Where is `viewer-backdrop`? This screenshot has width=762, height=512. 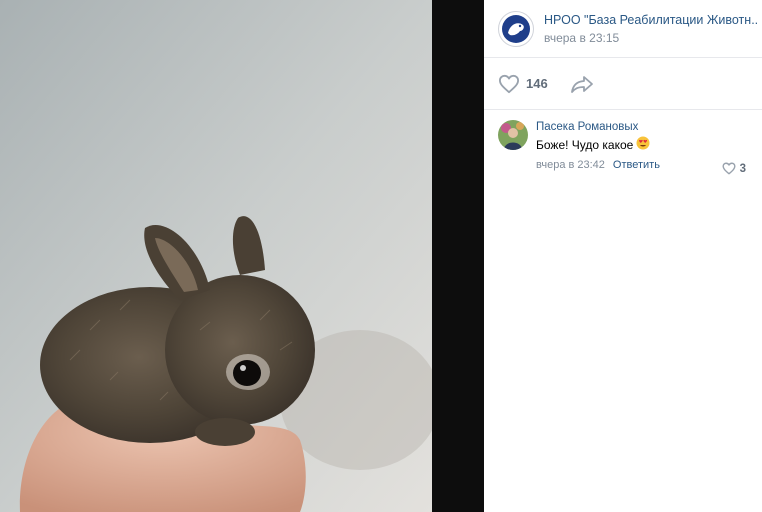
viewer-backdrop is located at coordinates (458, 256).